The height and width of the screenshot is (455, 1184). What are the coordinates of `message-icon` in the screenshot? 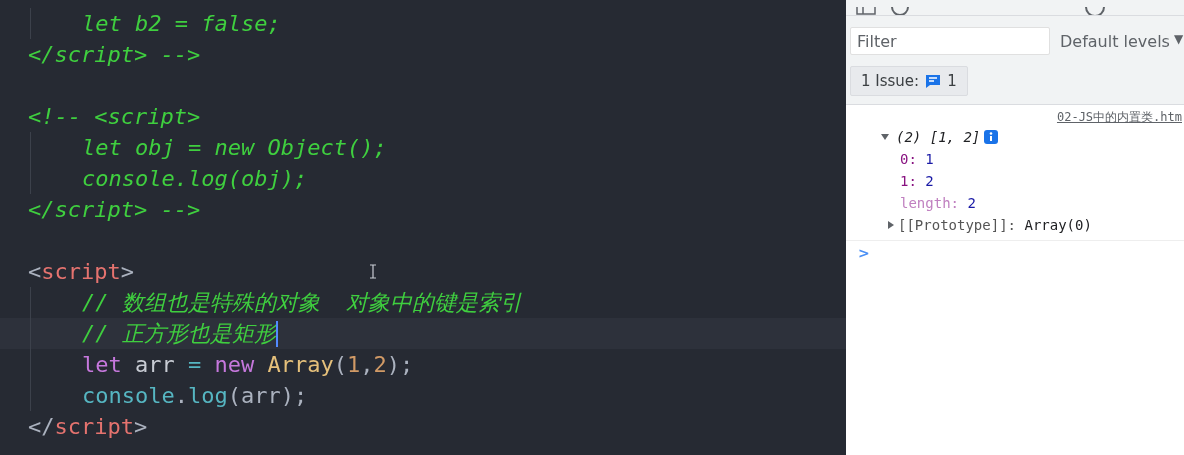 It's located at (933, 81).